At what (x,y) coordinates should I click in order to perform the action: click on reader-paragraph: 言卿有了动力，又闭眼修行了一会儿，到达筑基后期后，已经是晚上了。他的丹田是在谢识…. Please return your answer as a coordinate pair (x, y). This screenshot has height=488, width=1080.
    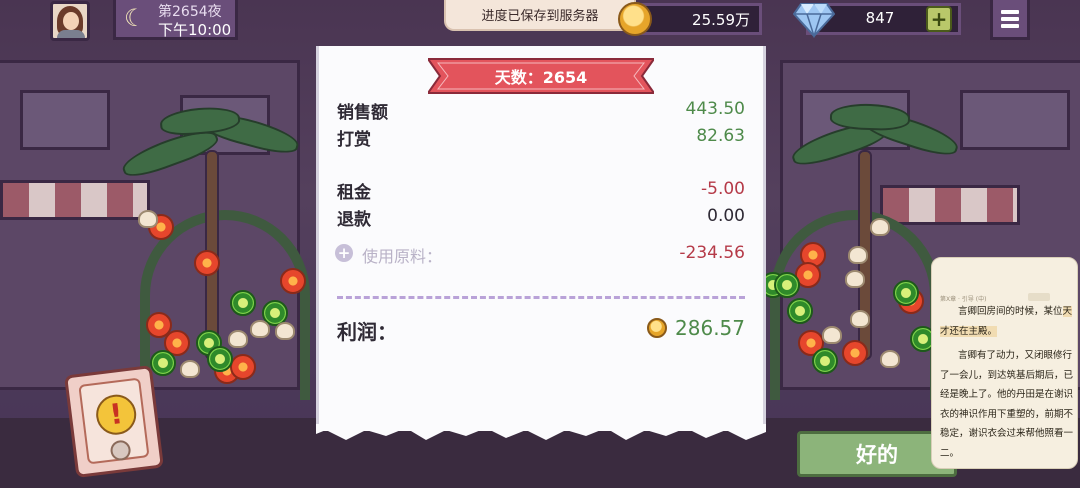
    Looking at the image, I should click on (1007, 404).